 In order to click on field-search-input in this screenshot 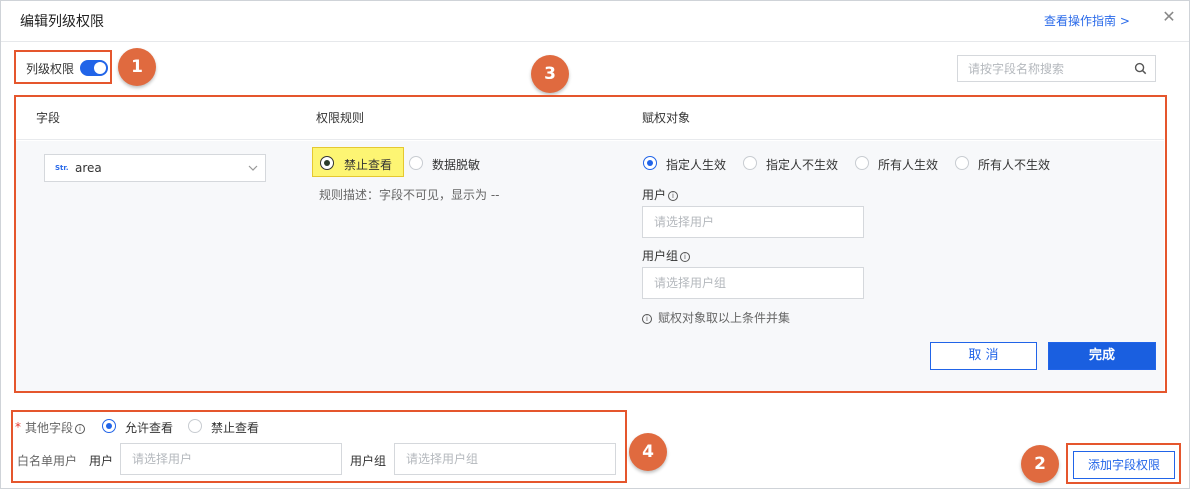, I will do `click(1043, 68)`.